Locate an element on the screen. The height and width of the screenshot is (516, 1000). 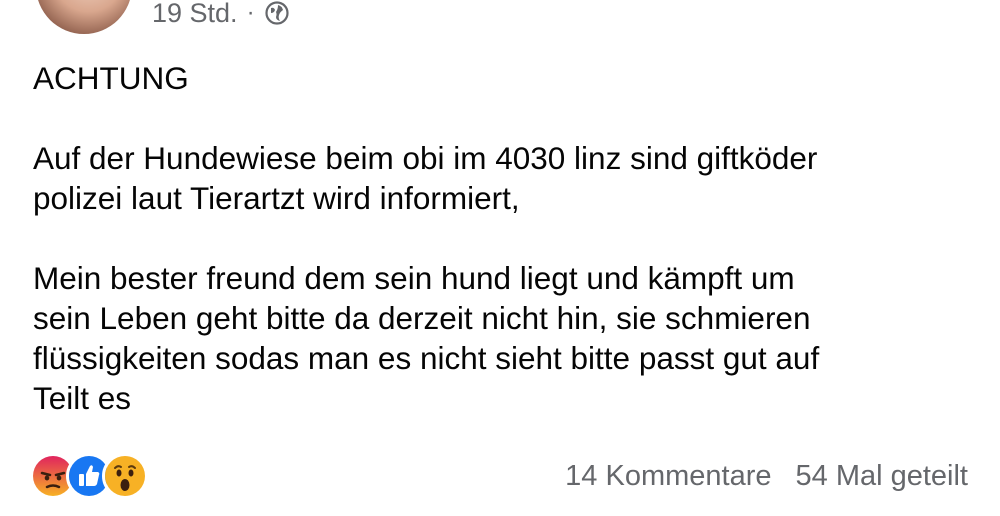
post-footer: 14 Kommentare 54 Mal geteilt is located at coordinates (499, 476).